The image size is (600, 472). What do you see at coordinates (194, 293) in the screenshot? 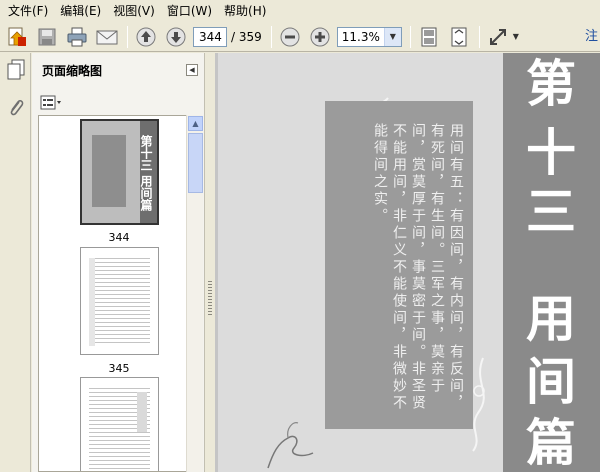
I see `thumbnail-scrollbar: ▲` at bounding box center [194, 293].